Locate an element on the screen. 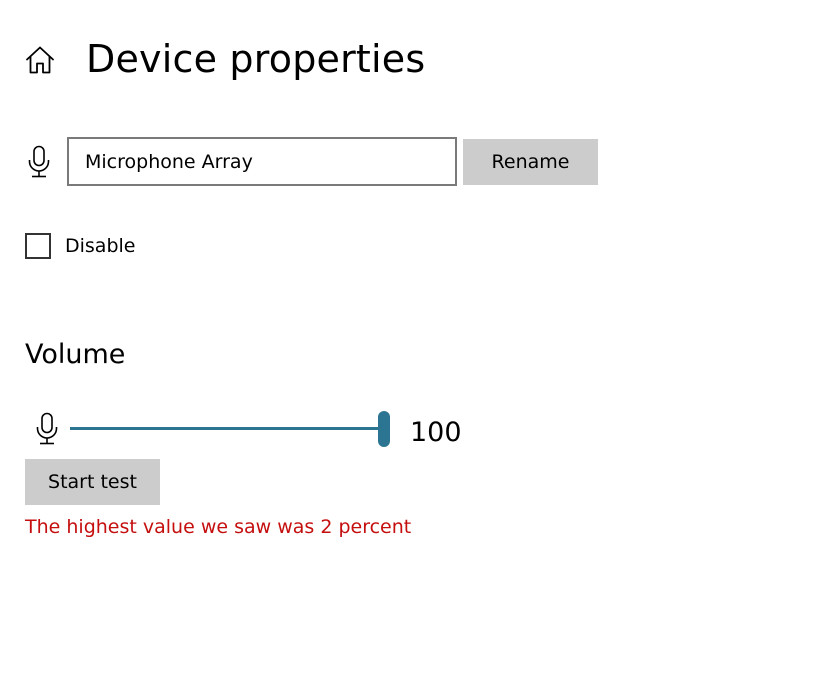 This screenshot has width=813, height=682. disable-checkbox: Disable is located at coordinates (80, 246).